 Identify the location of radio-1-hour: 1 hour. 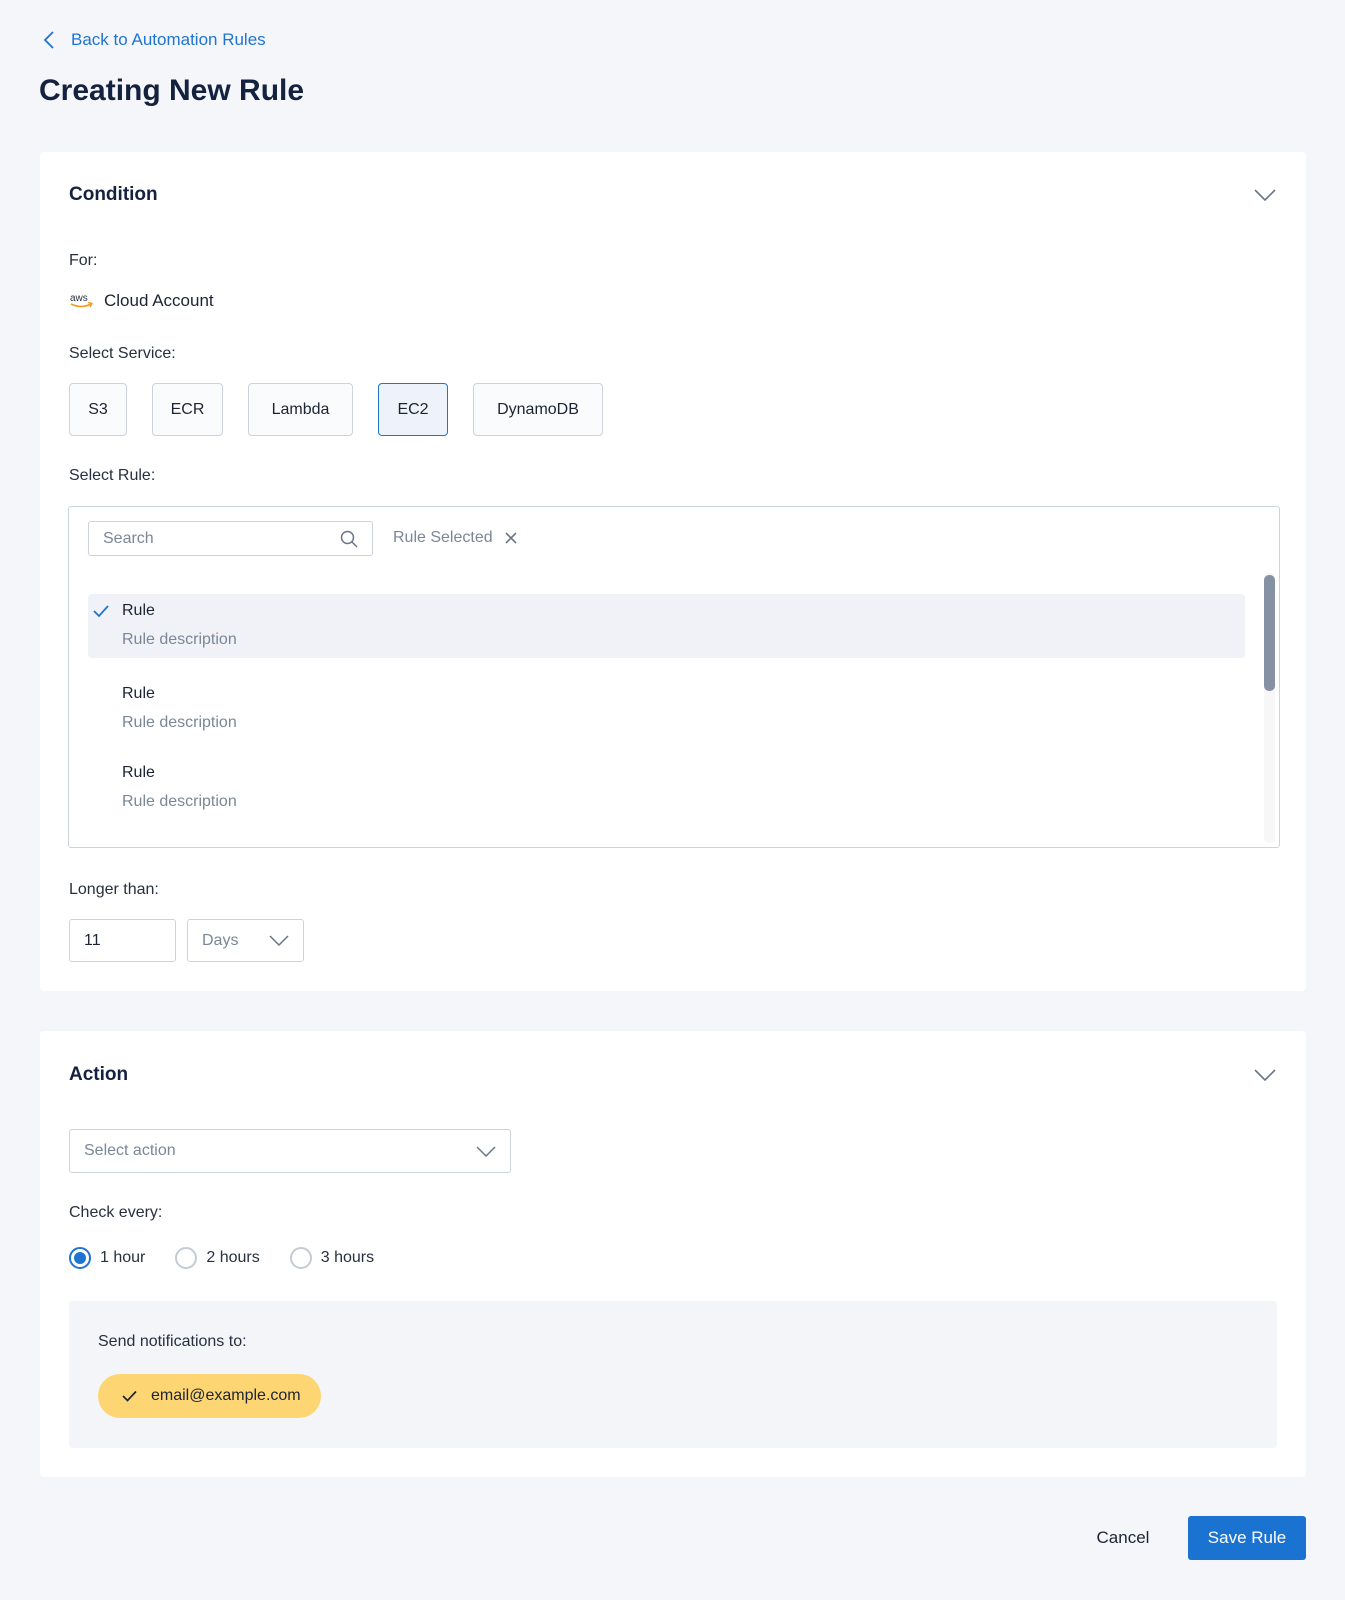
(107, 1258).